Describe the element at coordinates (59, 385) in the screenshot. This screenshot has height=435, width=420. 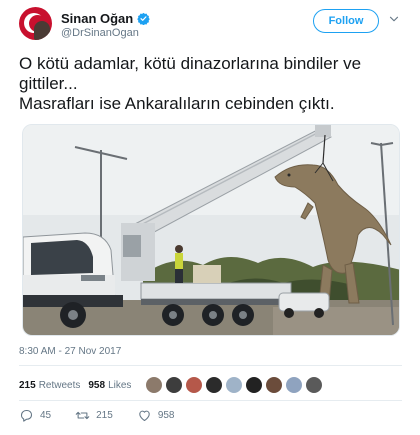
I see `retweets-label: Retweets` at that location.